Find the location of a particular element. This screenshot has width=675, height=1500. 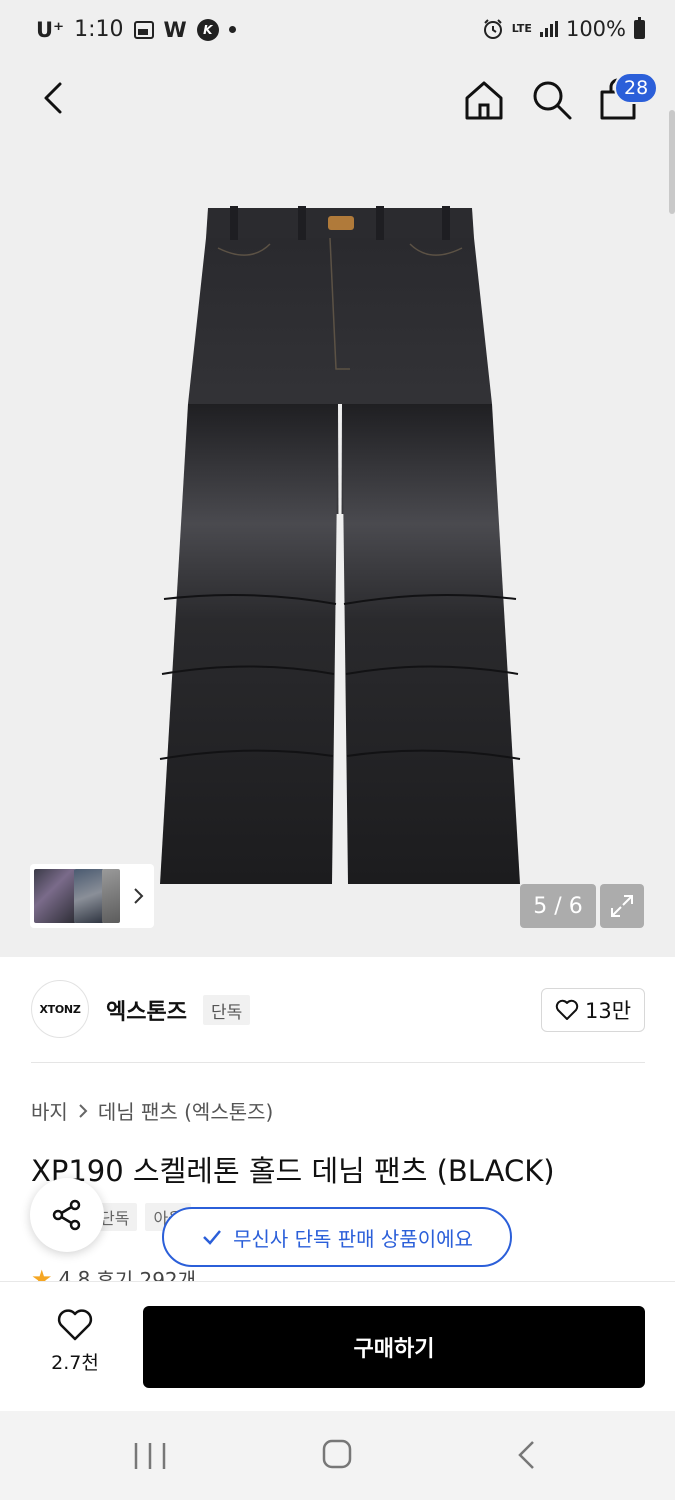

share-button is located at coordinates (67, 1215).